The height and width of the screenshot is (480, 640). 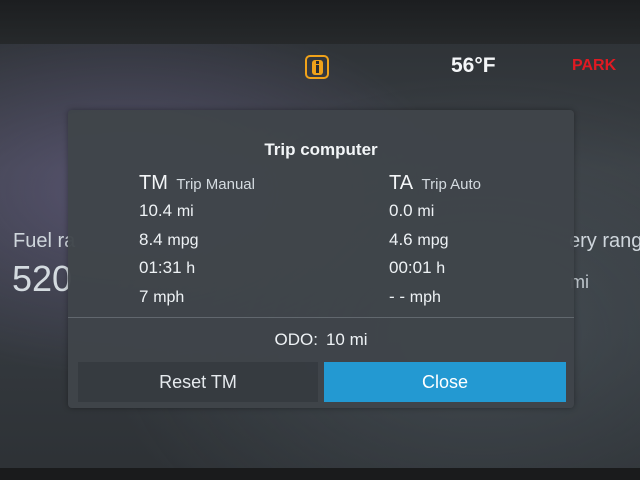 I want to click on trip-manual-header: TM Trip Manual, so click(x=197, y=183).